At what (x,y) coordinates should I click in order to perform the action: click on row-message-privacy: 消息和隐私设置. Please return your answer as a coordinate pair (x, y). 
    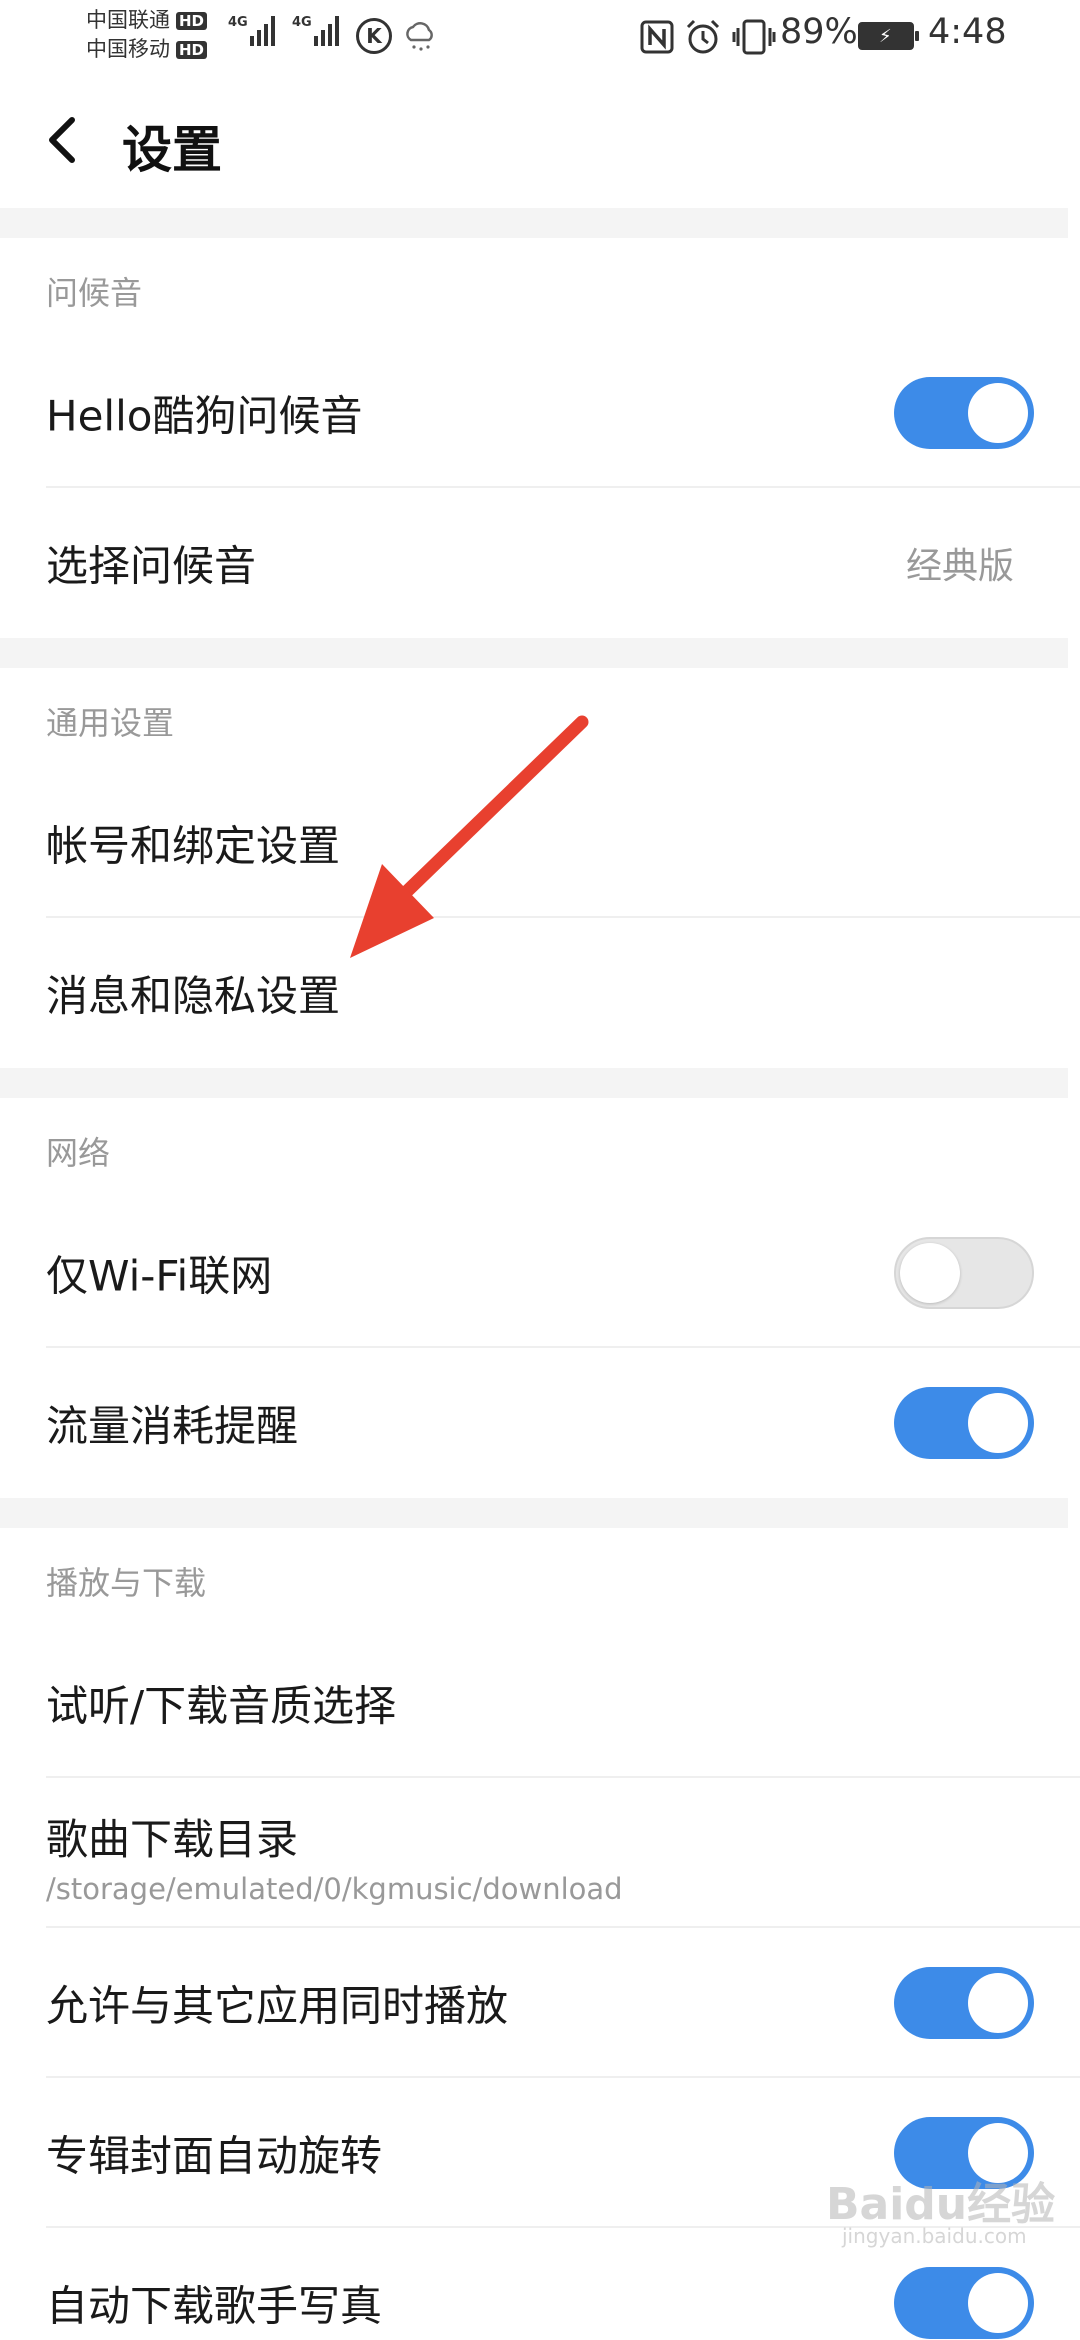
    Looking at the image, I should click on (540, 993).